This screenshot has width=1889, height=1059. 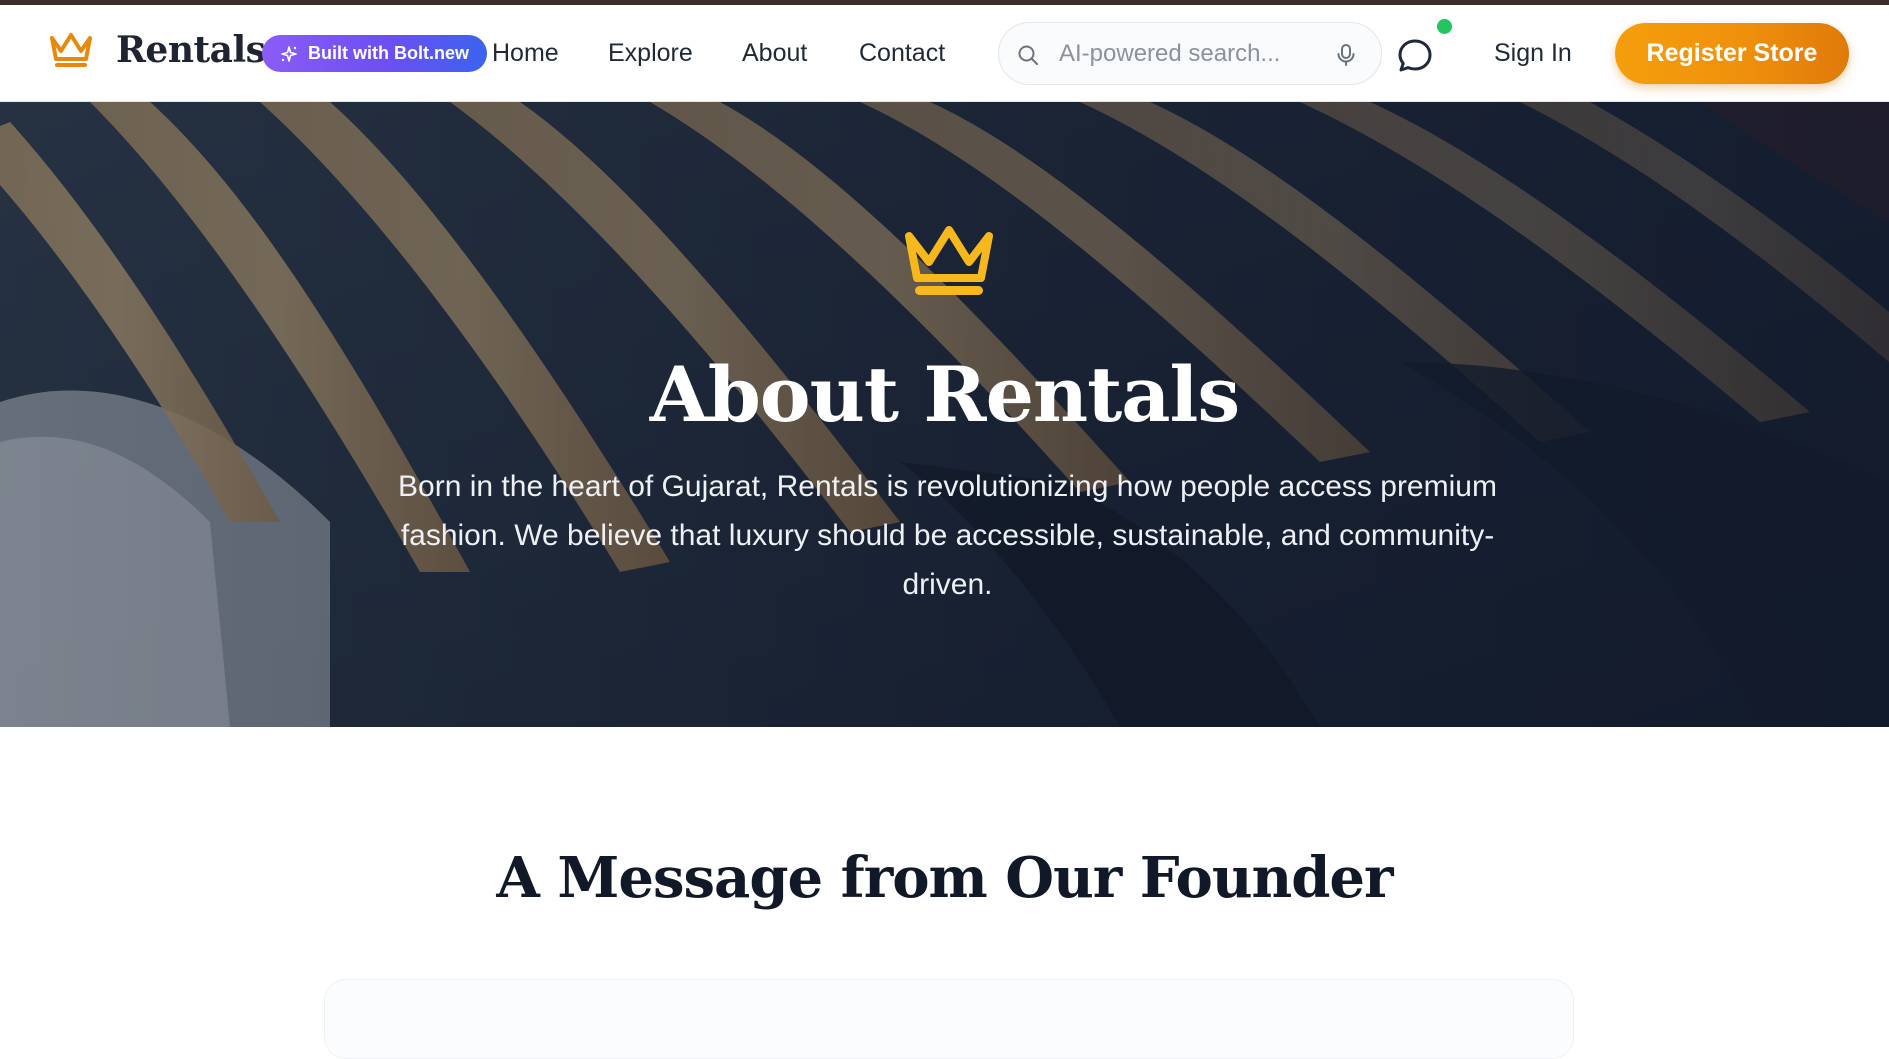 What do you see at coordinates (289, 53) in the screenshot?
I see `sparkles-icon` at bounding box center [289, 53].